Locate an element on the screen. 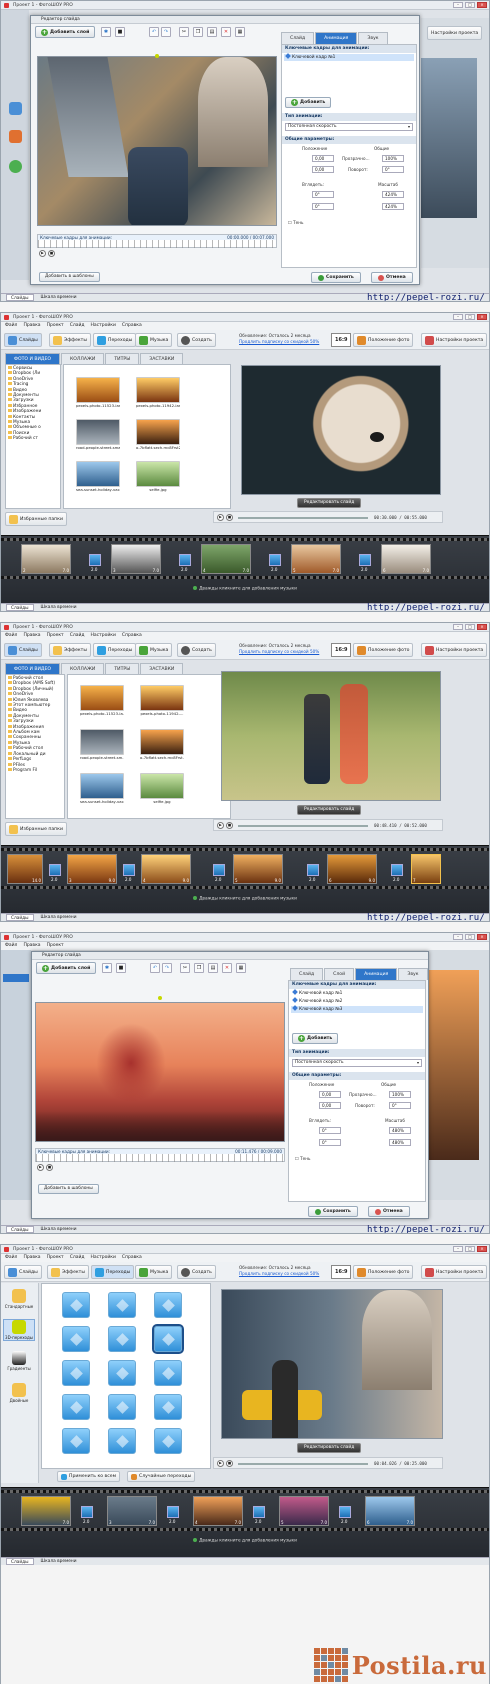 This screenshot has height=1684, width=490. keyframe-item: Ключевой кадр №2 is located at coordinates (357, 1001).